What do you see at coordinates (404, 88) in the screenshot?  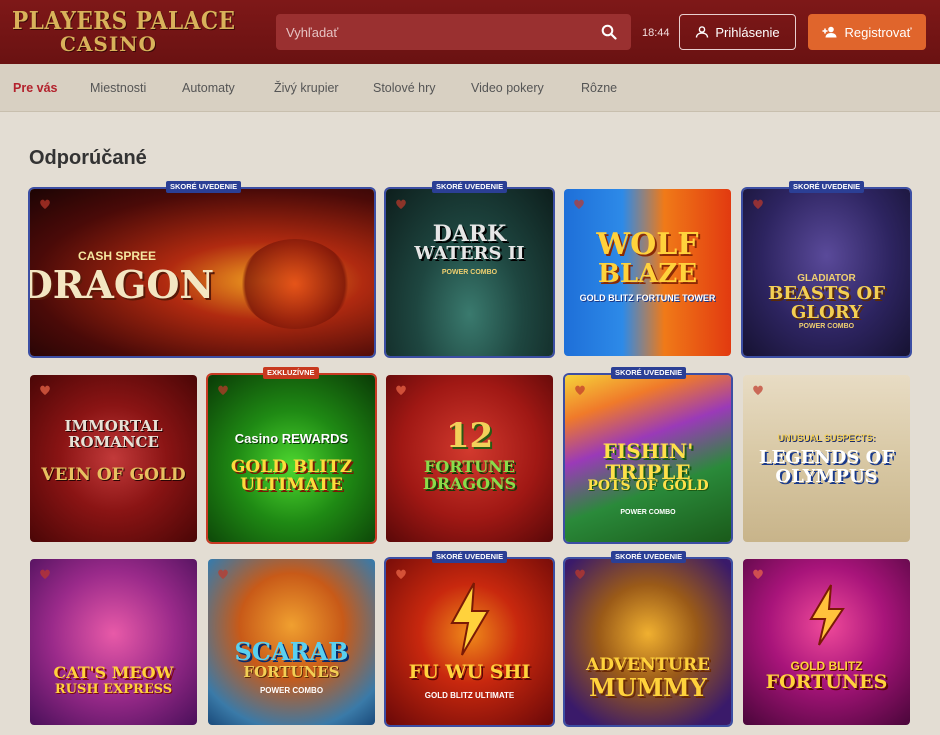 I see `tab-stolove-hry: Stolové hry` at bounding box center [404, 88].